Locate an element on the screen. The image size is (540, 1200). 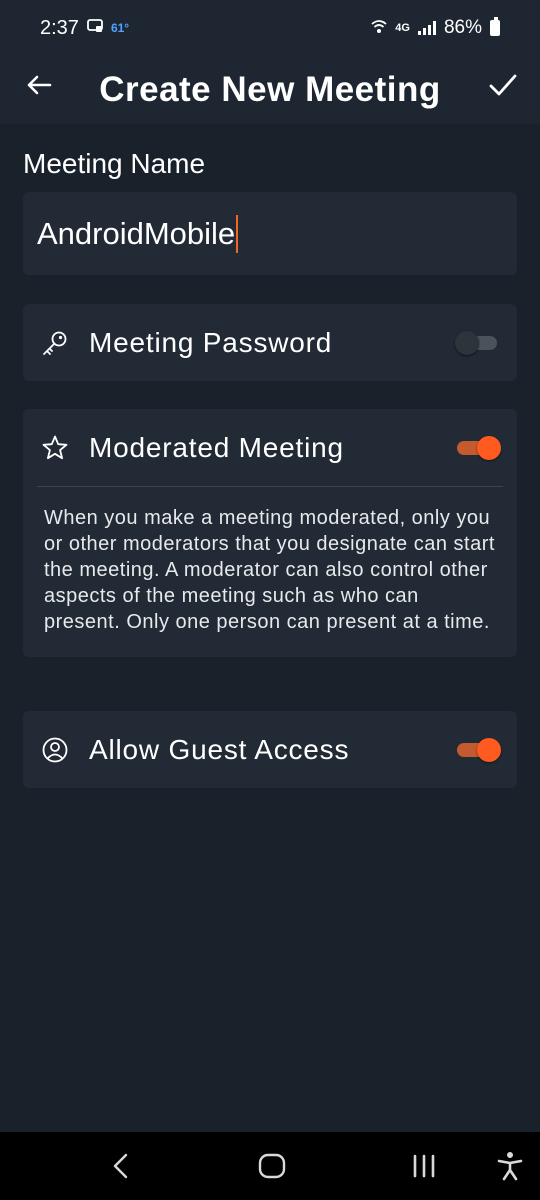
back-arrow-icon is located at coordinates (39, 85).